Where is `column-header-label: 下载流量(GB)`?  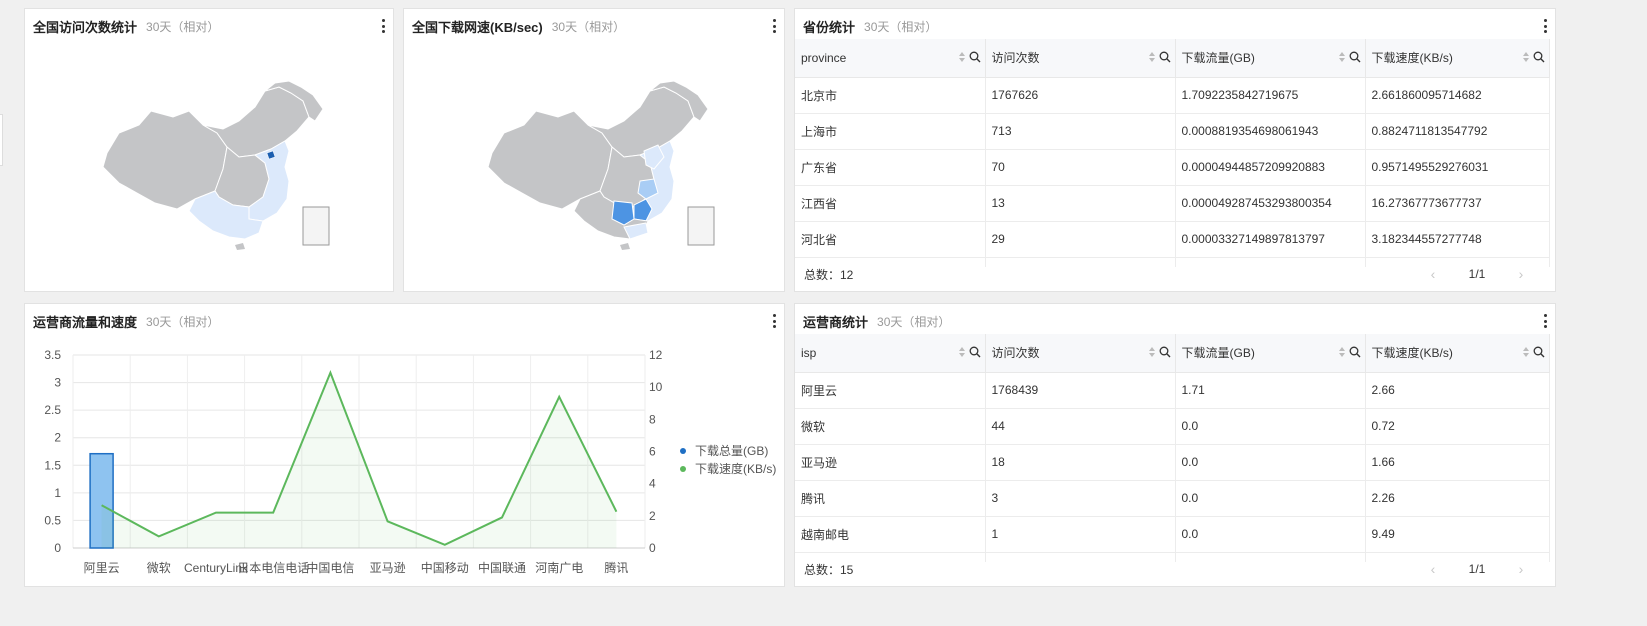 column-header-label: 下载流量(GB) is located at coordinates (1218, 353).